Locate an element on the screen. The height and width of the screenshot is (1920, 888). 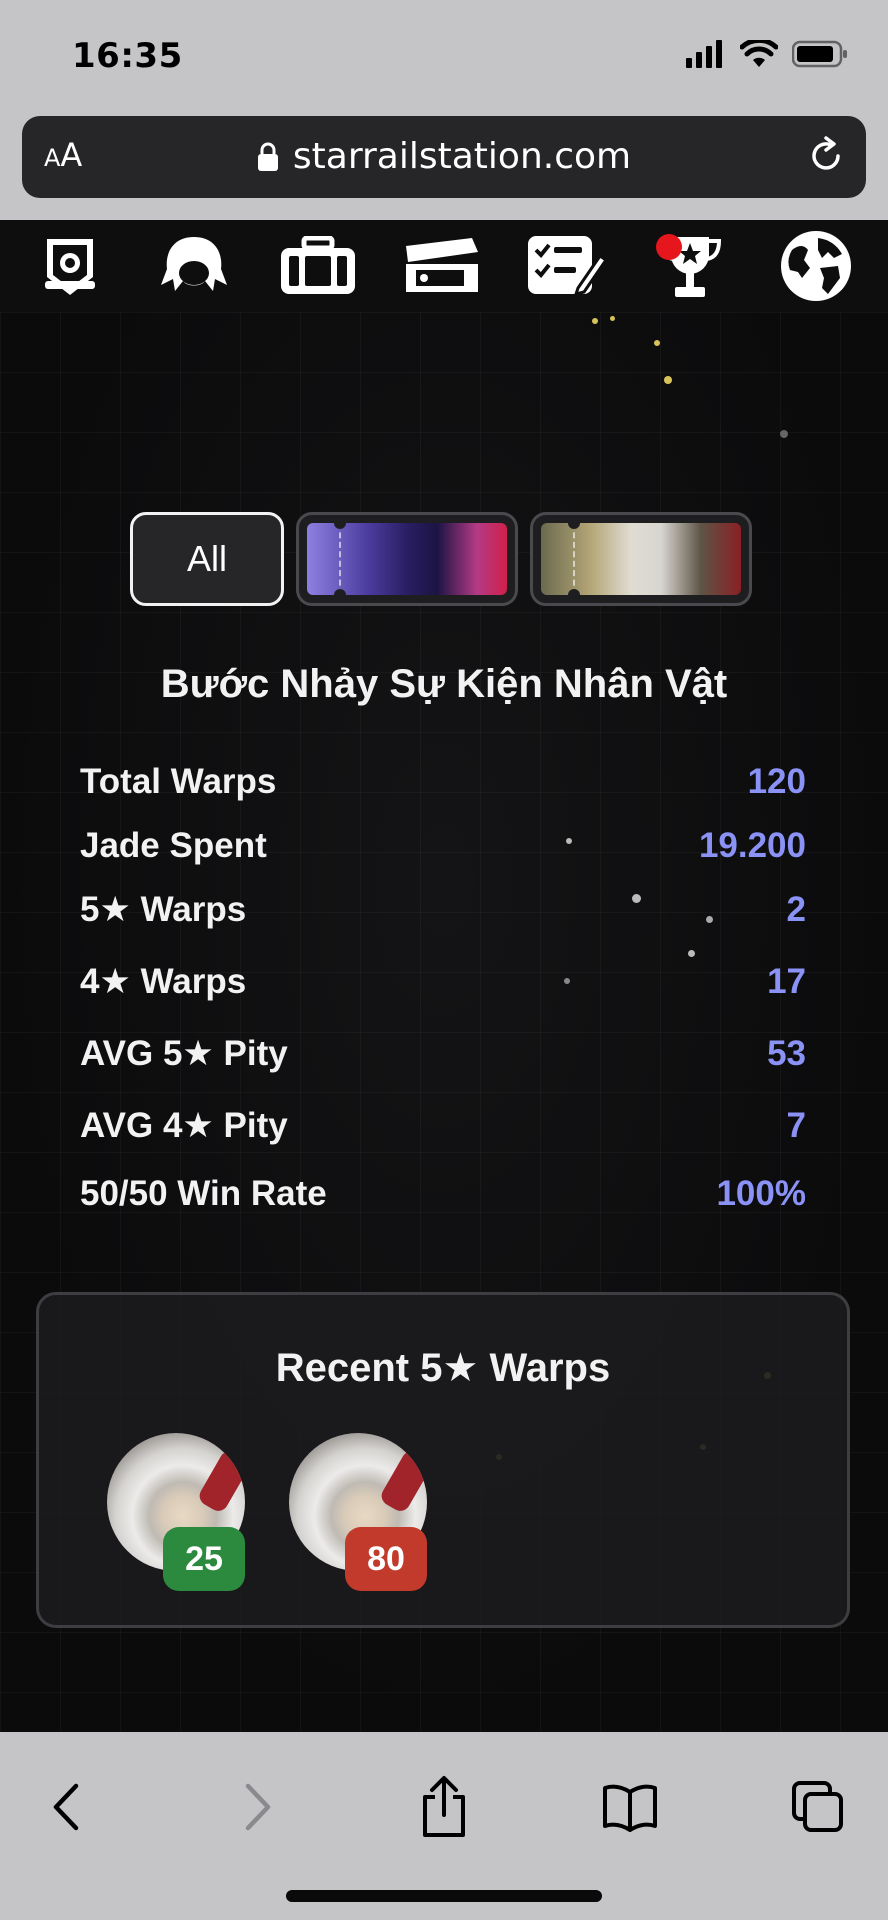
stat-label: AVG 5★ Pity is located at coordinates (184, 1053).